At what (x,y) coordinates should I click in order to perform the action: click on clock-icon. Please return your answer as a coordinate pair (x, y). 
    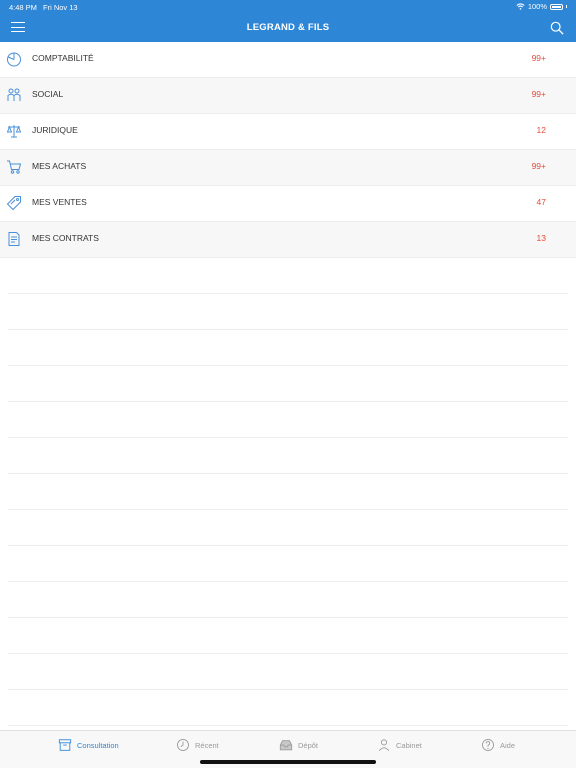
    Looking at the image, I should click on (183, 745).